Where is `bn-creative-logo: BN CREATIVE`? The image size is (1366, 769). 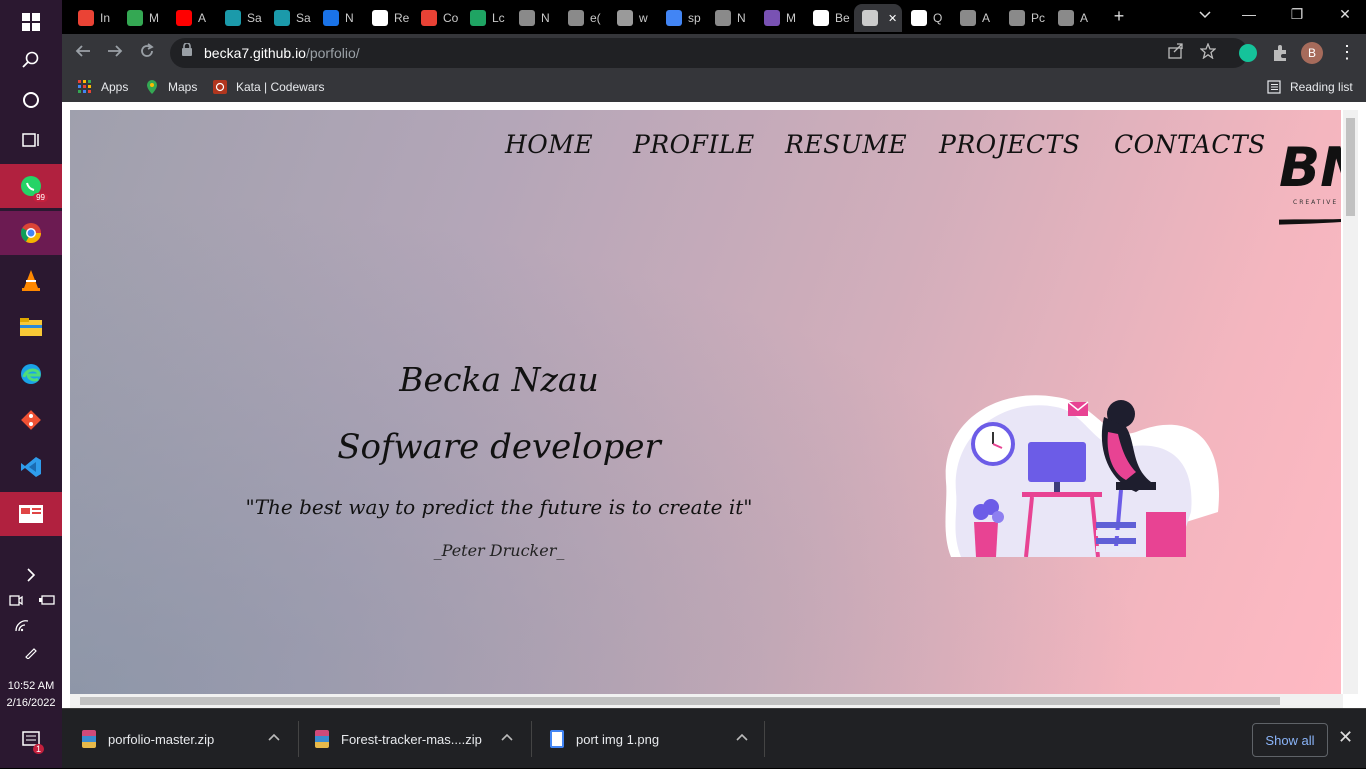
bn-creative-logo: BN CREATIVE is located at coordinates (1290, 178).